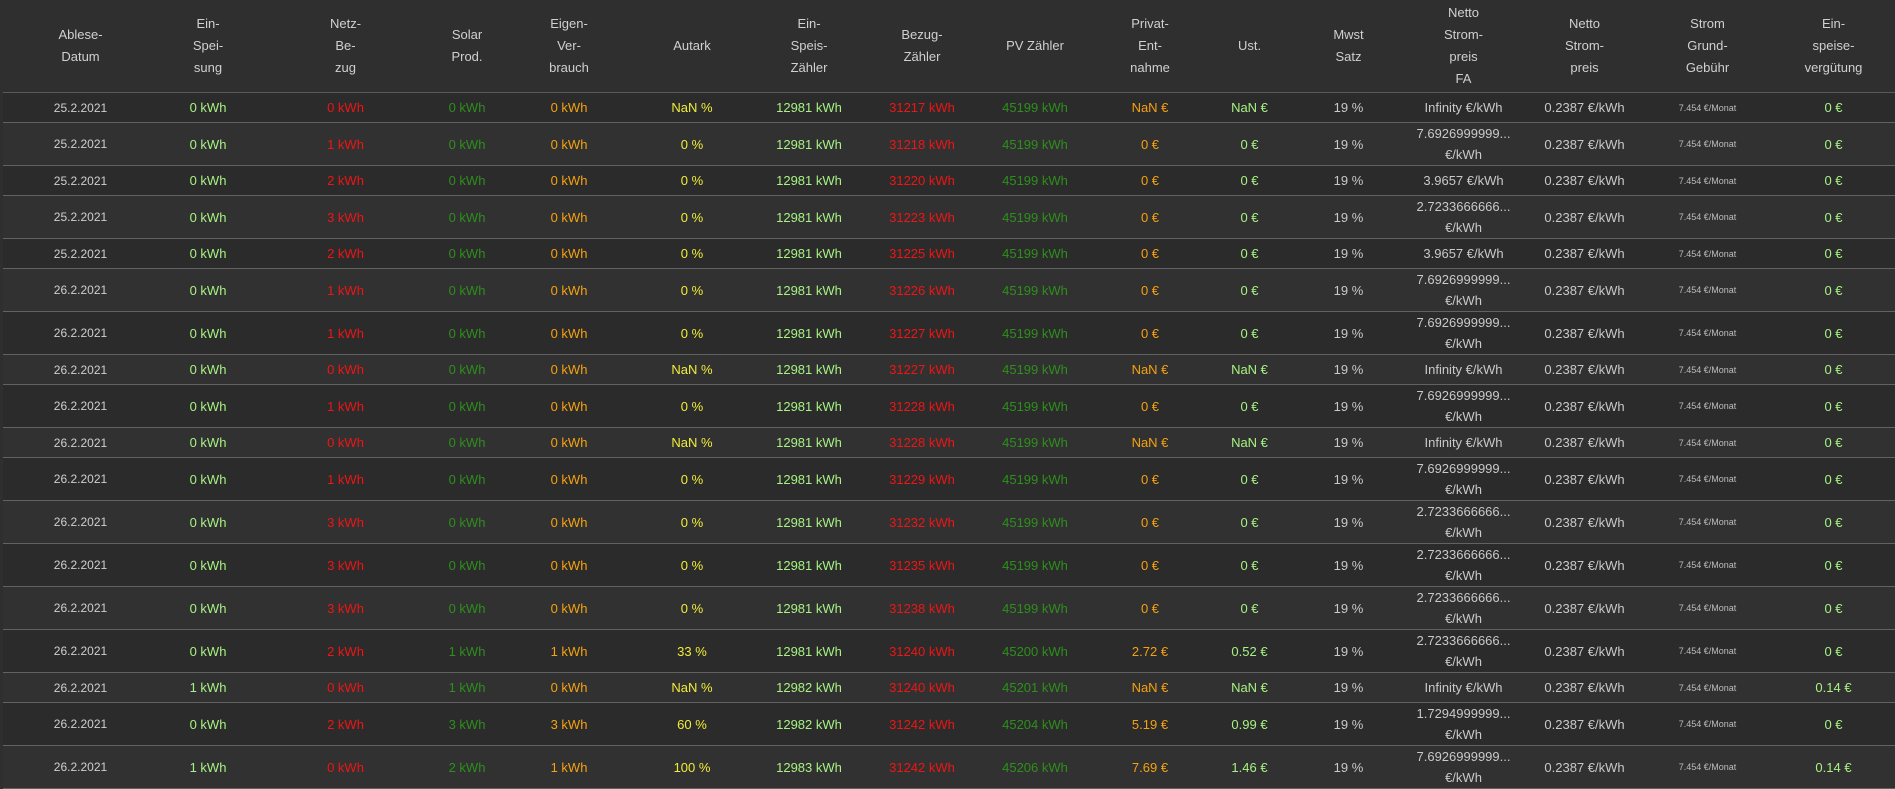 This screenshot has height=789, width=1895. I want to click on column-header-autark: Autark, so click(692, 46).